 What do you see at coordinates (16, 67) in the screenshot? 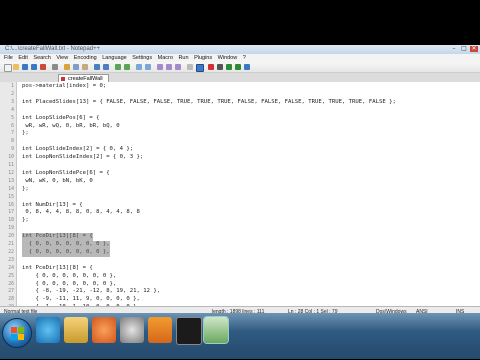
I see `open-folder-icon` at bounding box center [16, 67].